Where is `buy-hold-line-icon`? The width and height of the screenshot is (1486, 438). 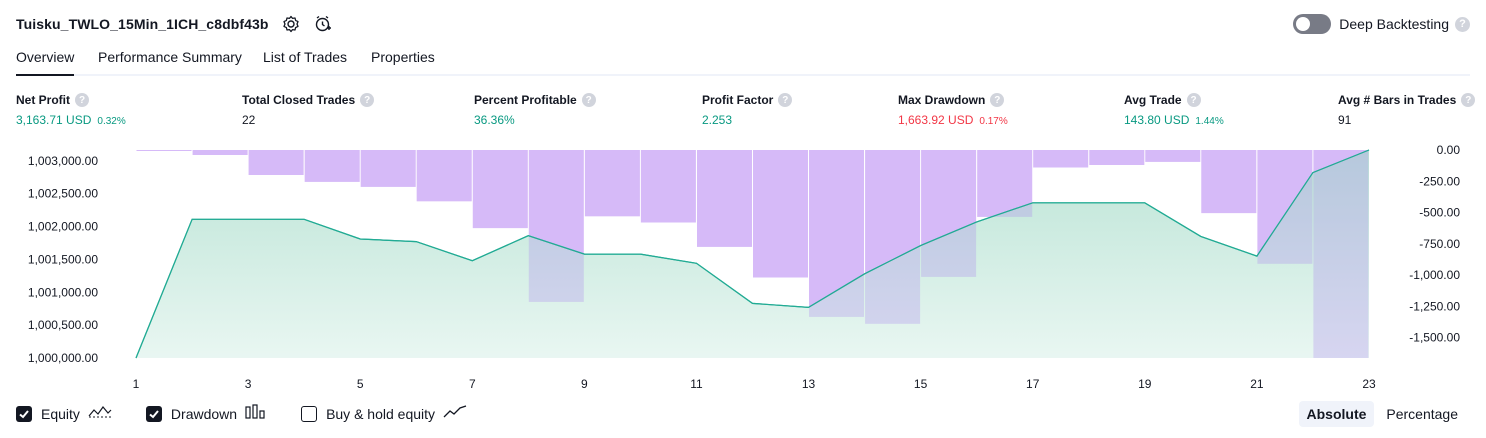 buy-hold-line-icon is located at coordinates (455, 414).